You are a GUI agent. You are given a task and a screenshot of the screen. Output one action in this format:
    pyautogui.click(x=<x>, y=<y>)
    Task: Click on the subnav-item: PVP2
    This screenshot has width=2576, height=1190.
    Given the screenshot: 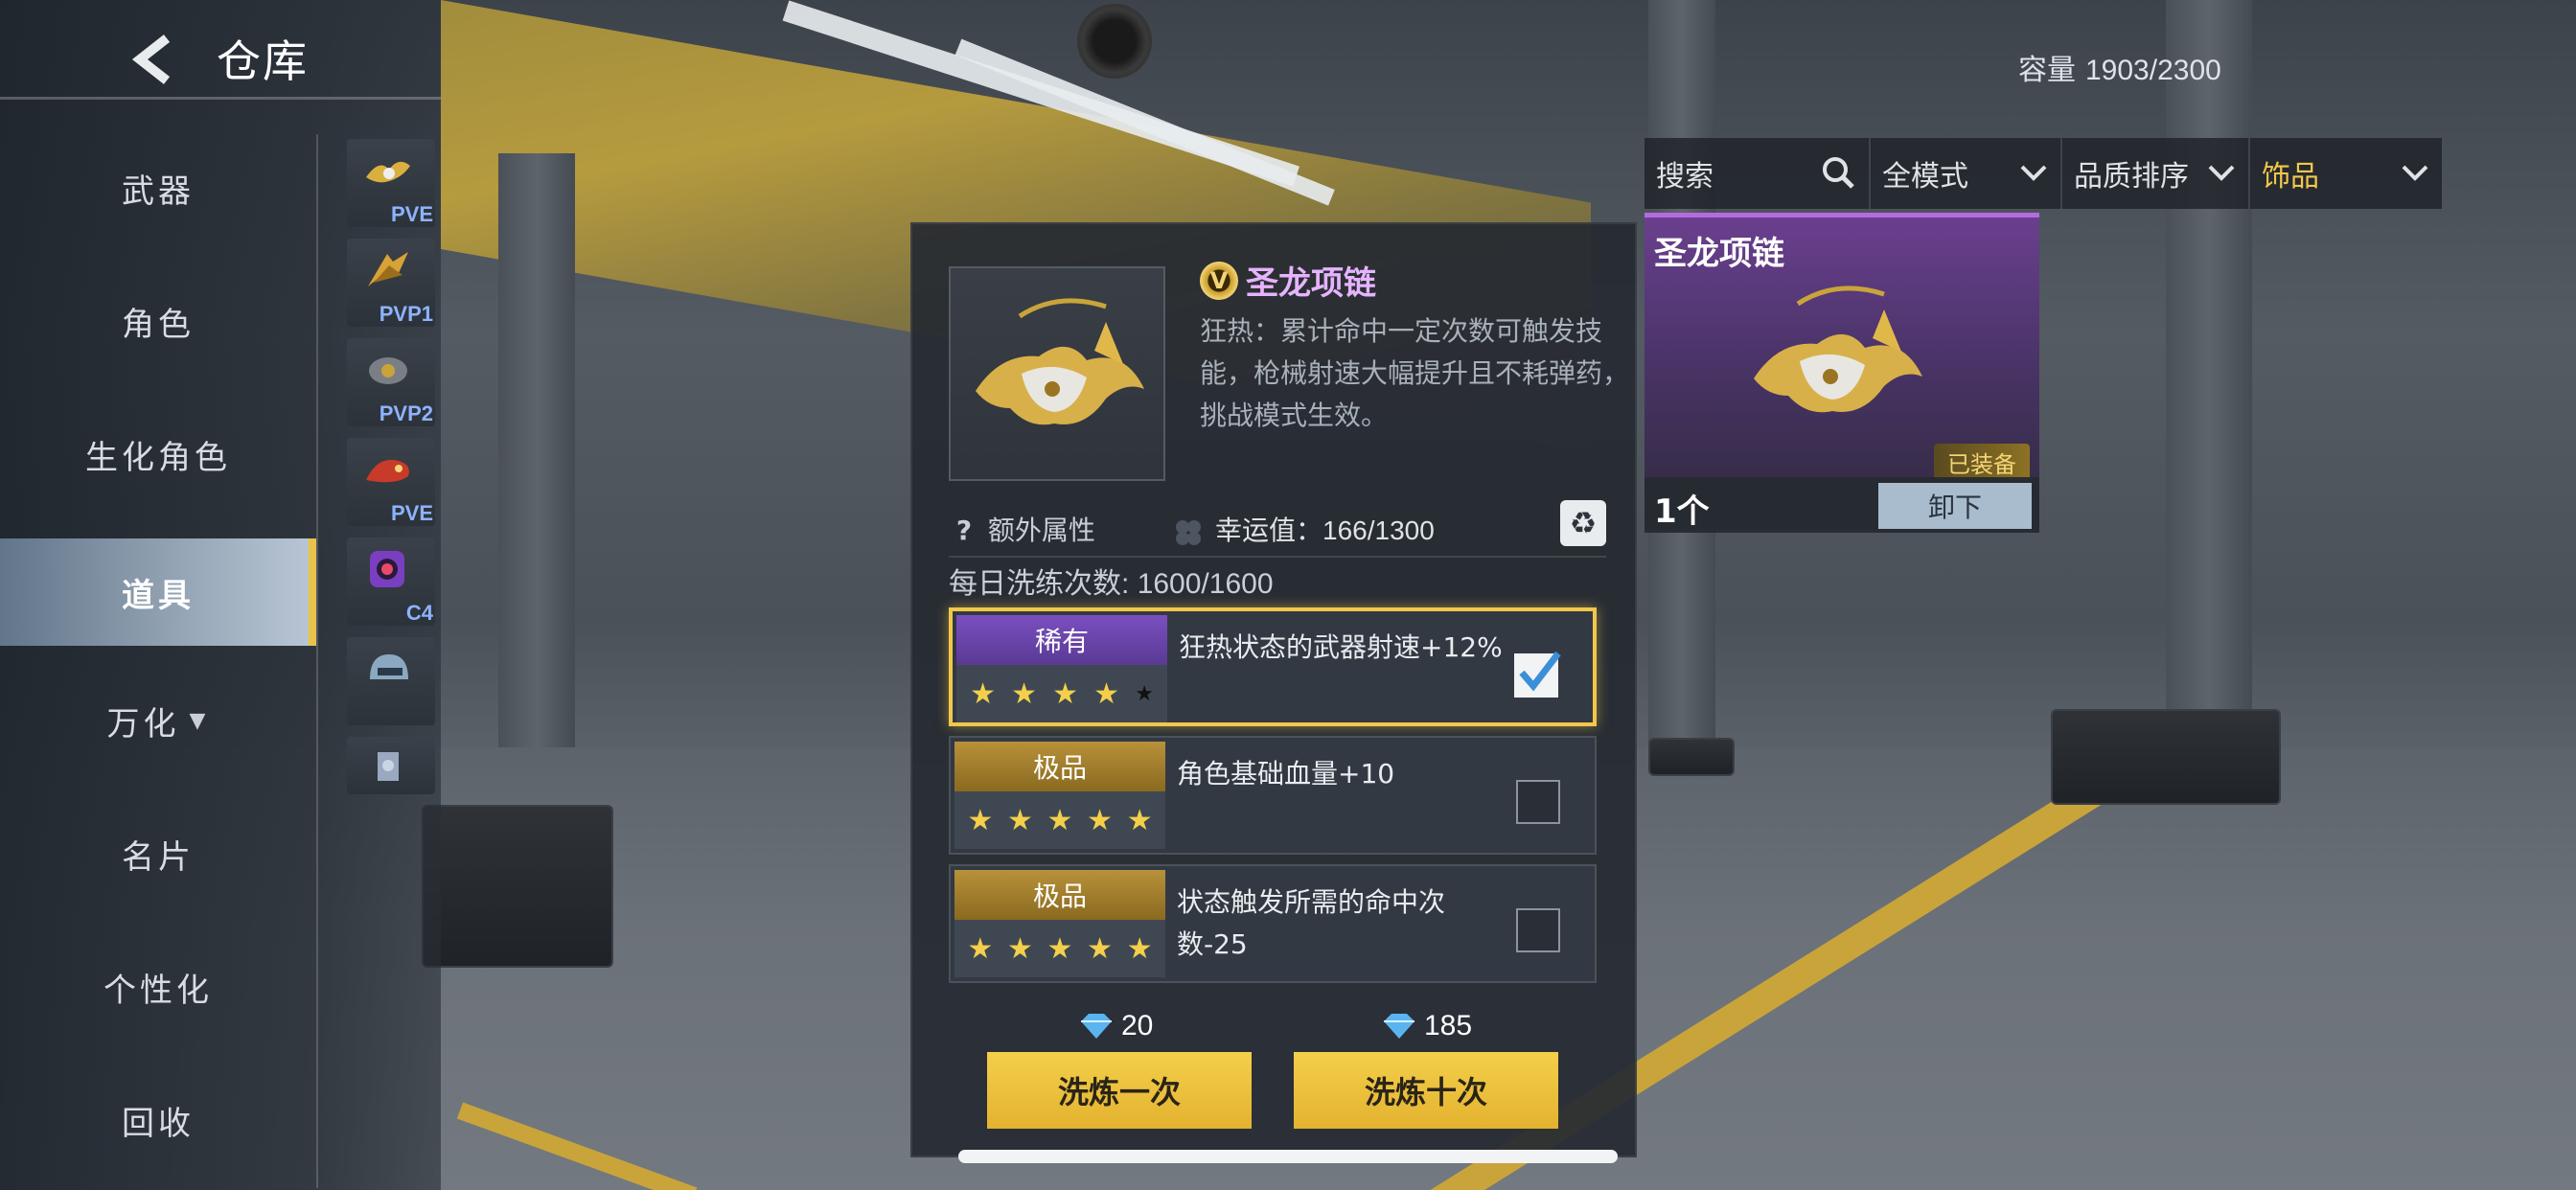 What is the action you would take?
    pyautogui.click(x=391, y=382)
    